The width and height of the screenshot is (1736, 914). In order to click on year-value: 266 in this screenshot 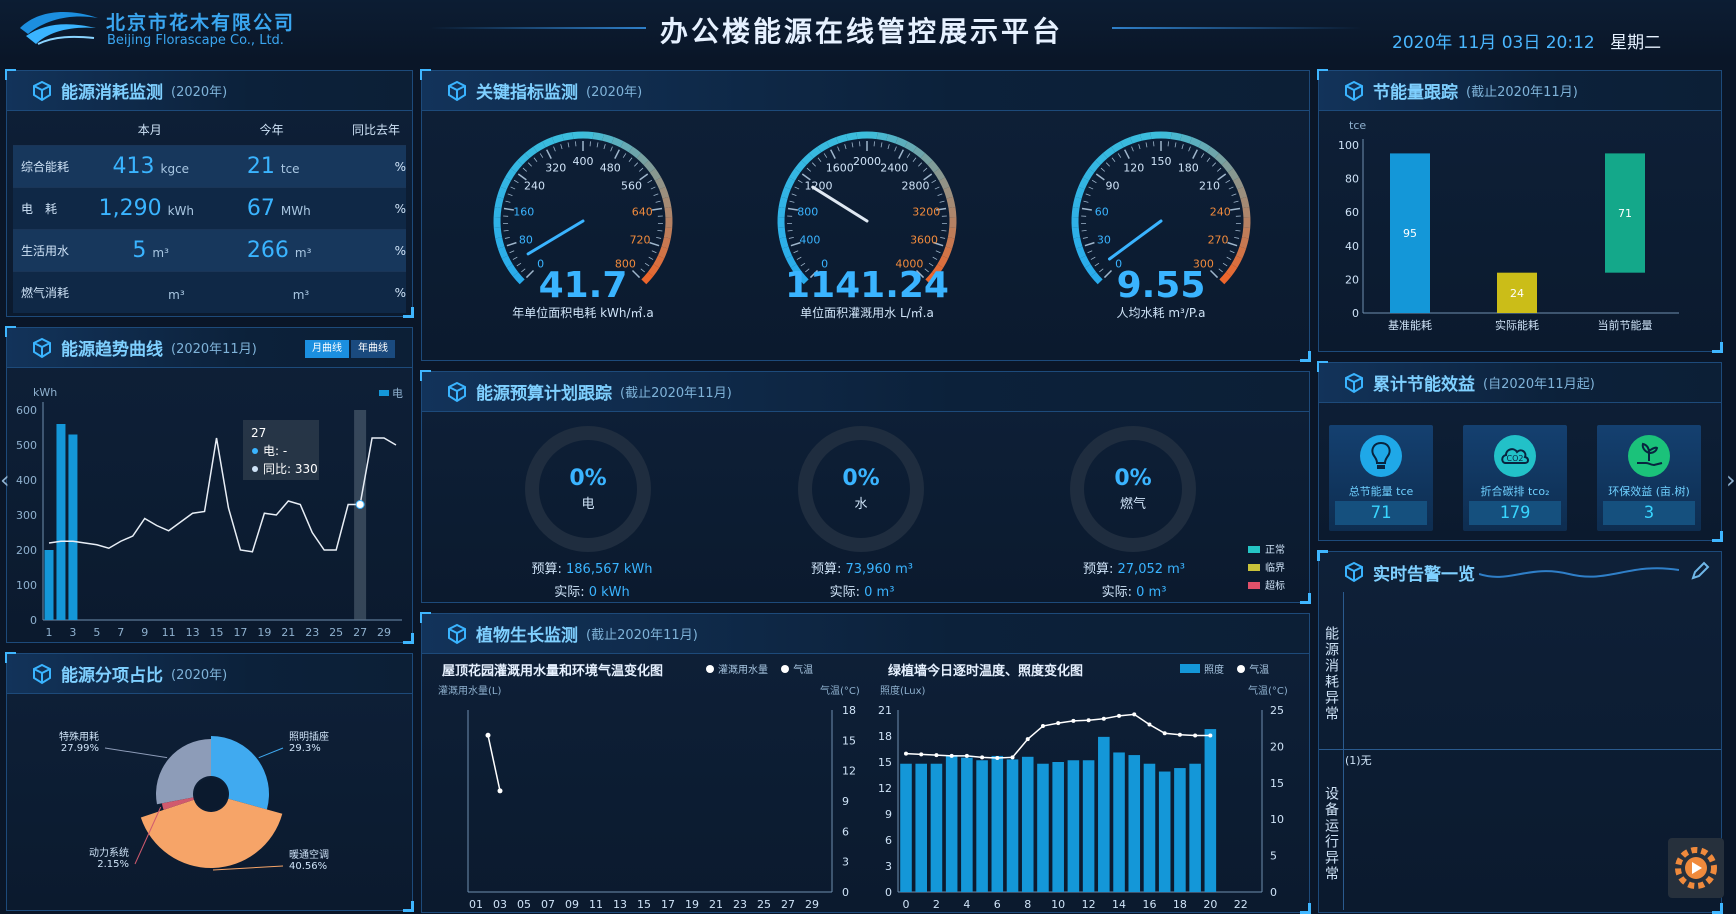, I will do `click(268, 250)`.